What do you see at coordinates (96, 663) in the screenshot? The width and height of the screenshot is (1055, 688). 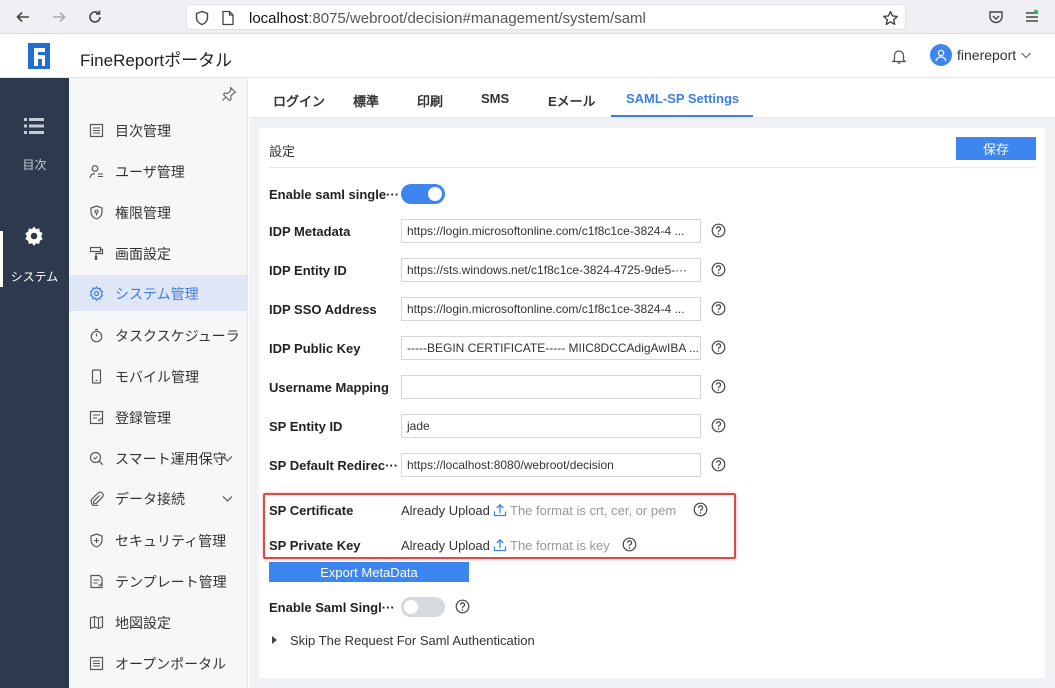 I see `portal-icon` at bounding box center [96, 663].